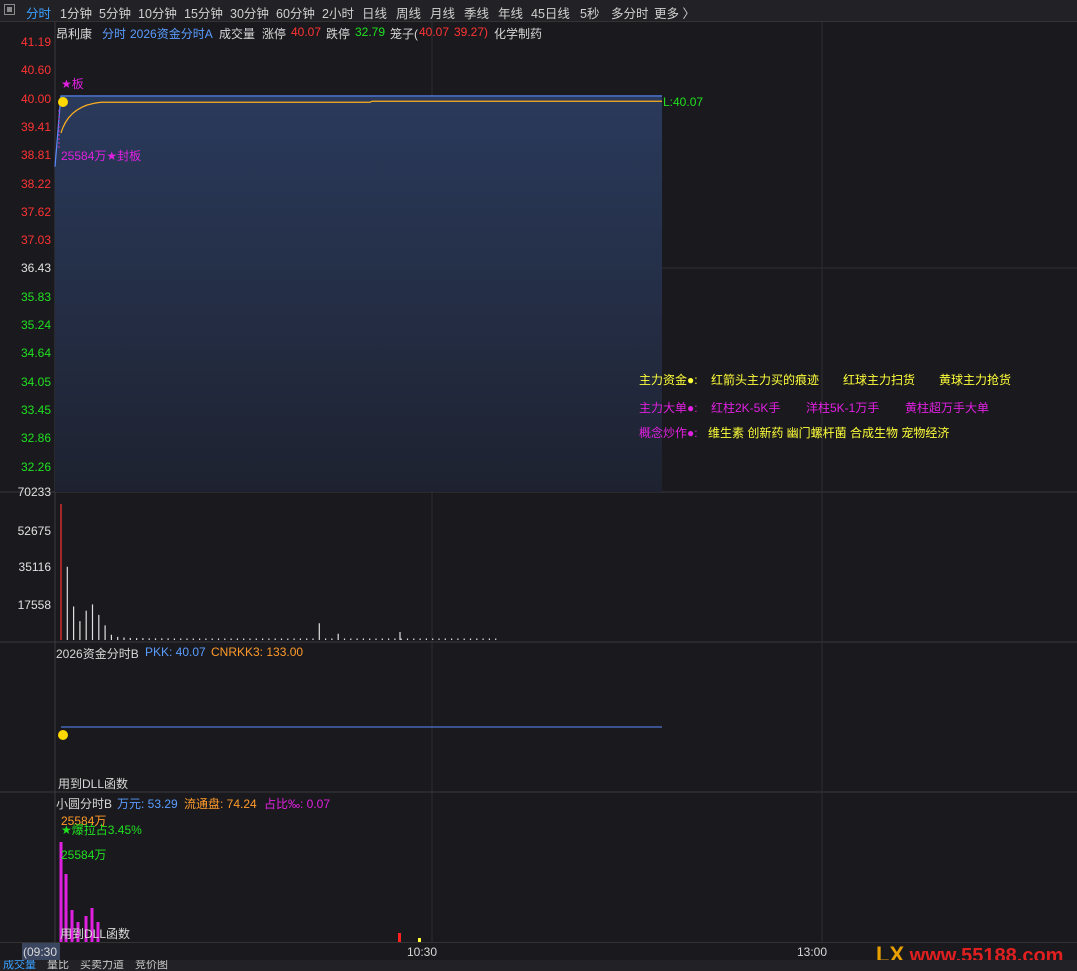 This screenshot has width=1077, height=971. What do you see at coordinates (35, 438) in the screenshot?
I see `price-tick-label: 32.86` at bounding box center [35, 438].